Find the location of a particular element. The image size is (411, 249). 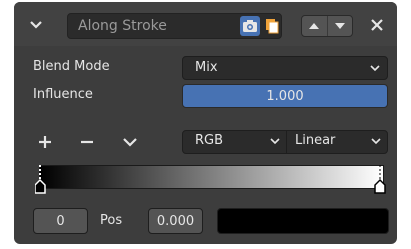

copy-toggle is located at coordinates (272, 26).